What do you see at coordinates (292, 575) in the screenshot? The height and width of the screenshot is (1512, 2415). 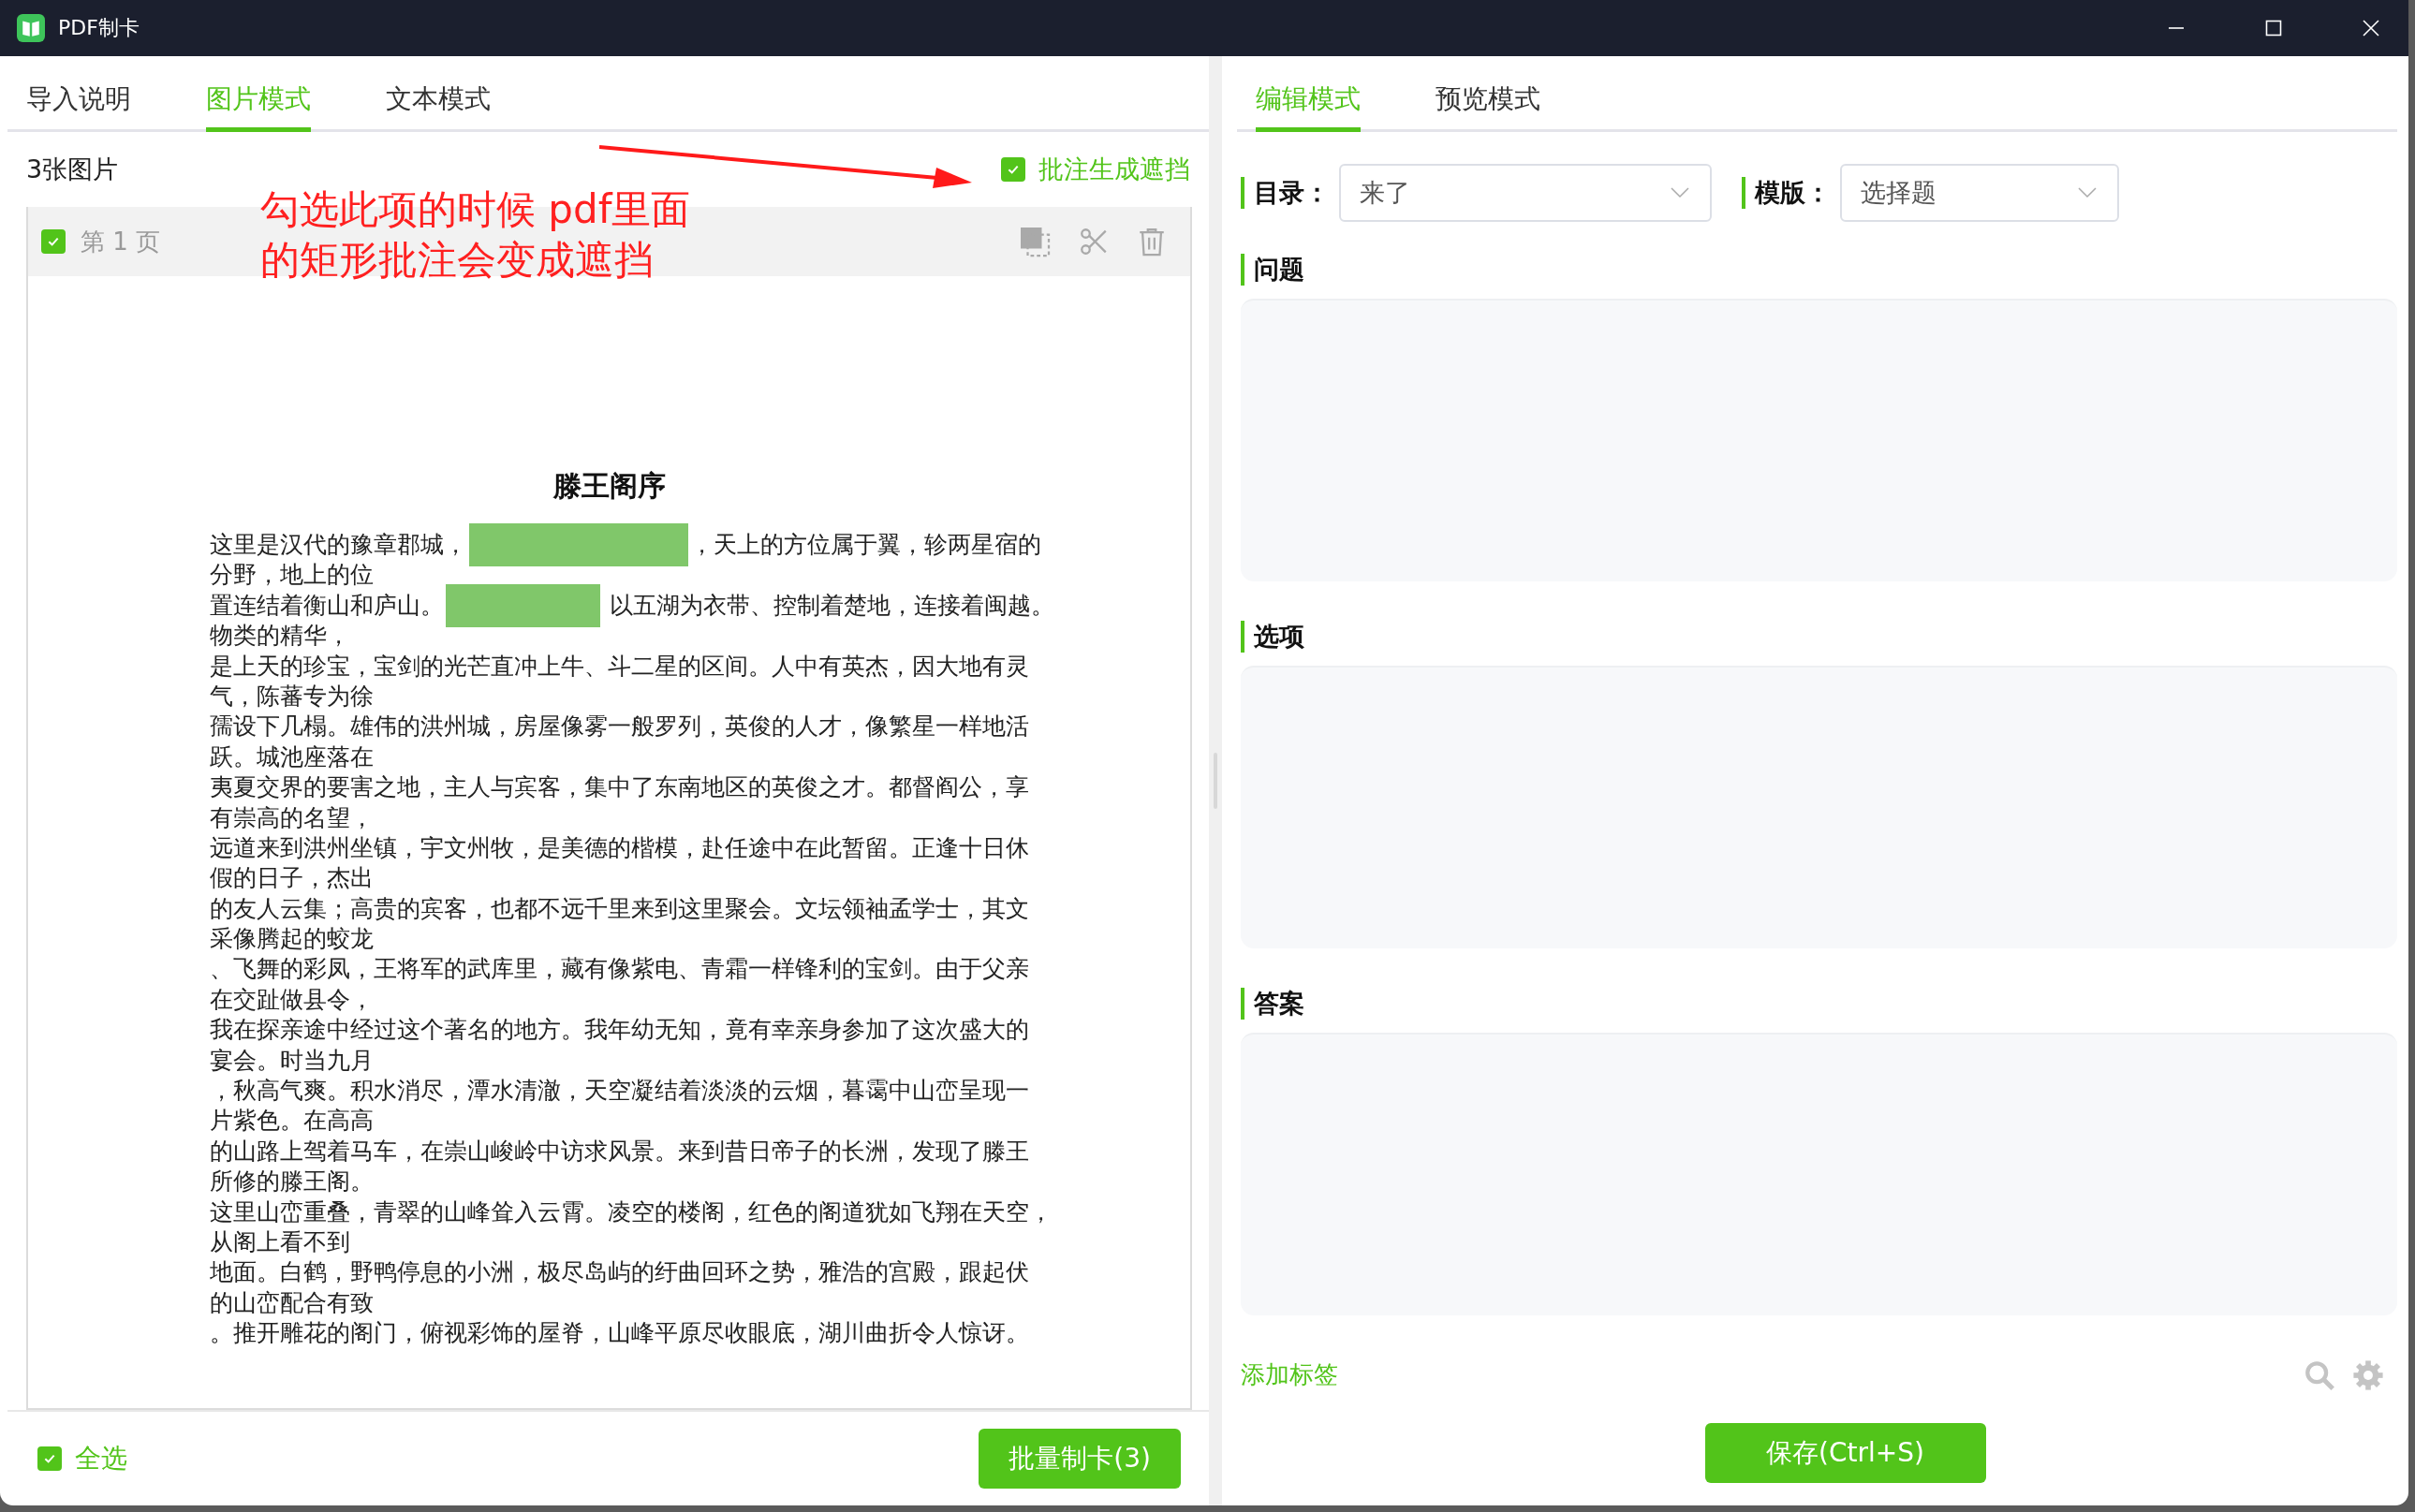 I see `document-text: 分野，地上的位` at bounding box center [292, 575].